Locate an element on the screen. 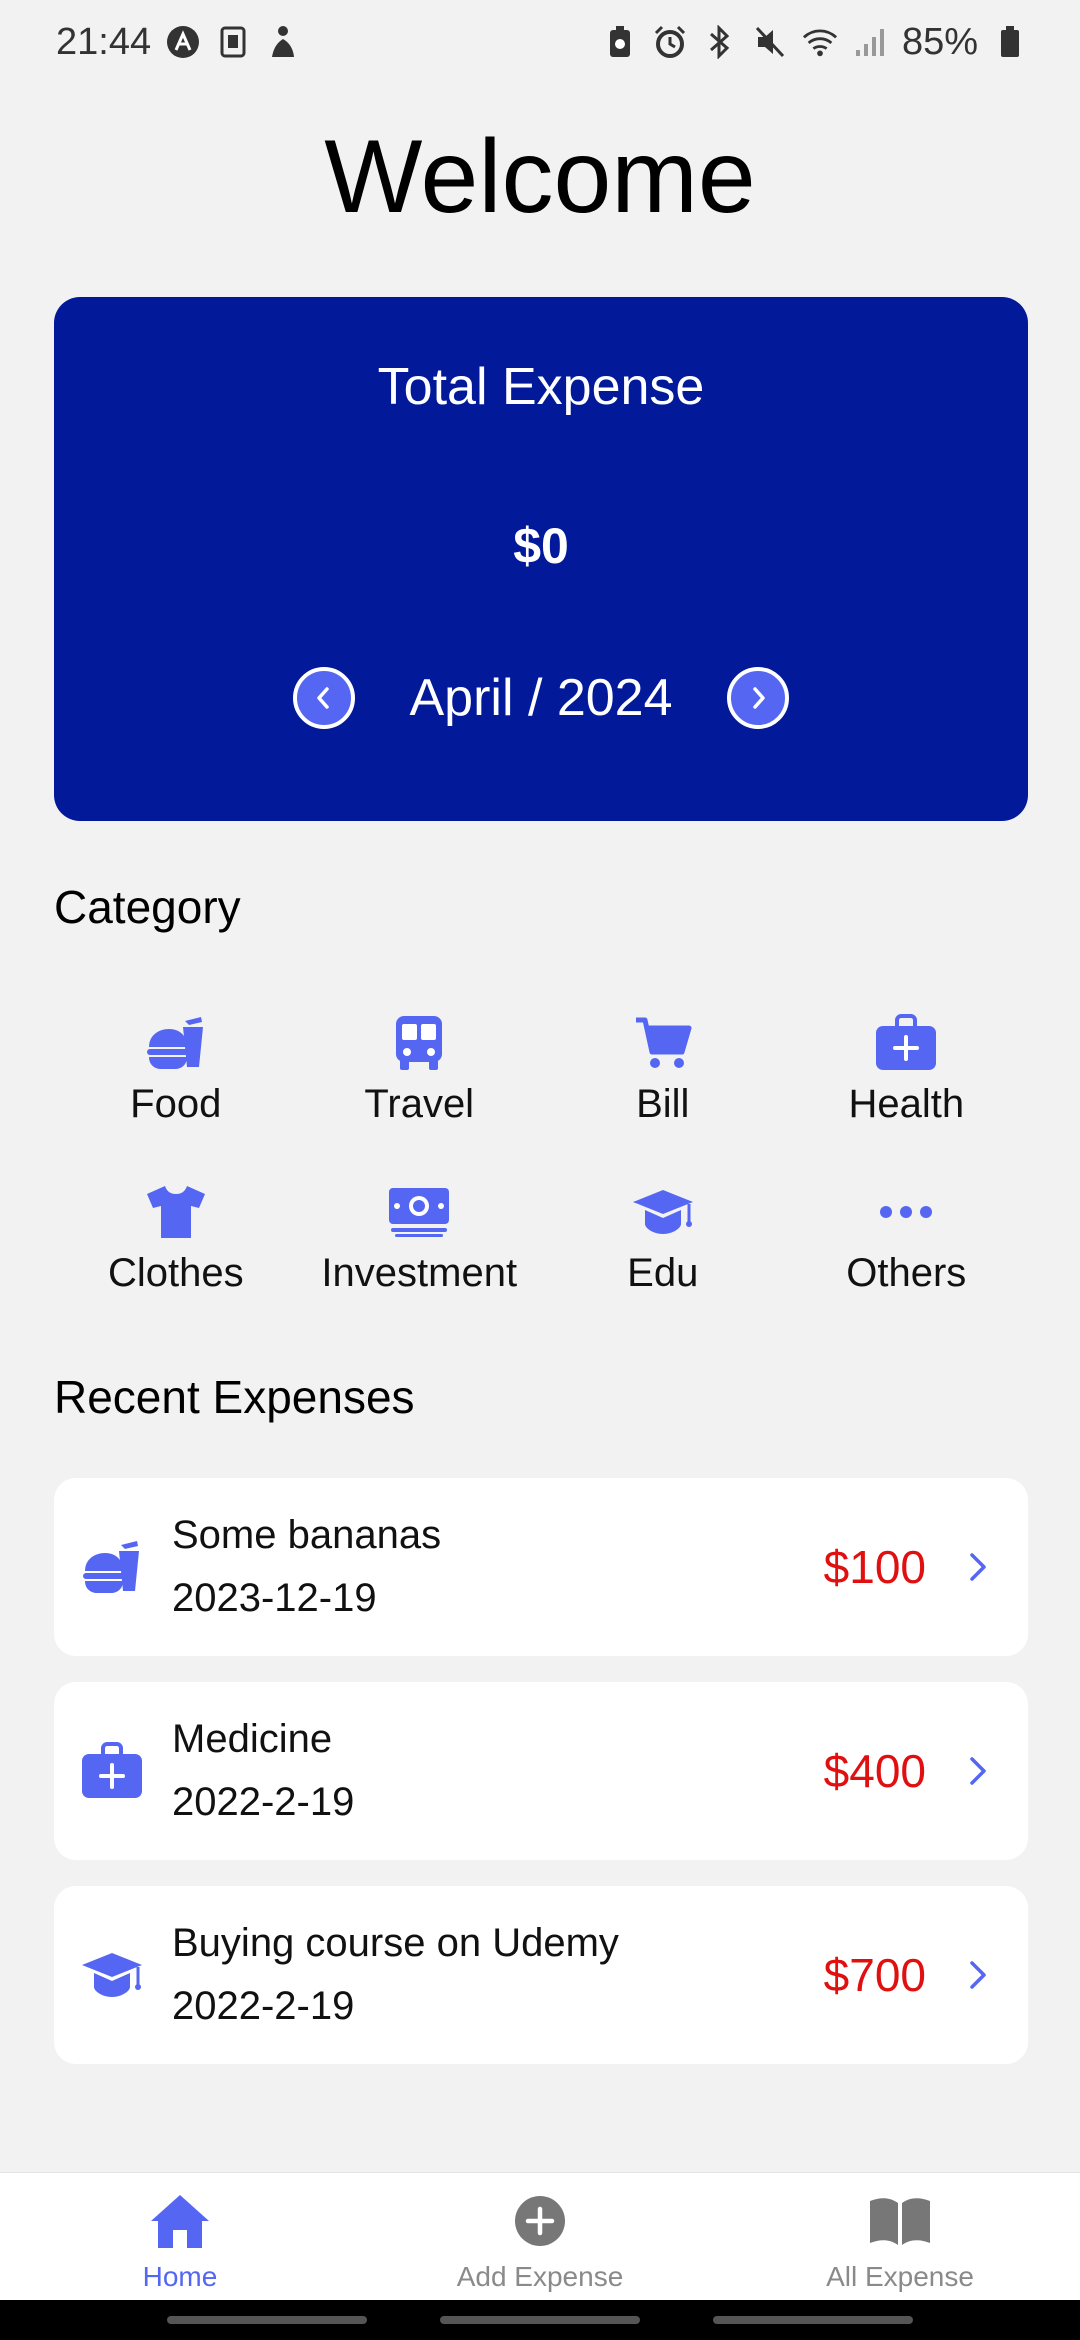 The height and width of the screenshot is (2340, 1080). alarm-icon is located at coordinates (670, 42).